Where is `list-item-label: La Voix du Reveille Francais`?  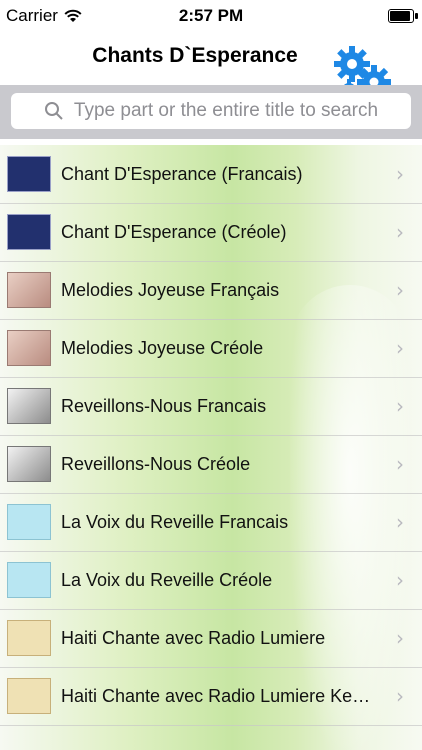 list-item-label: La Voix du Reveille Francais is located at coordinates (175, 521).